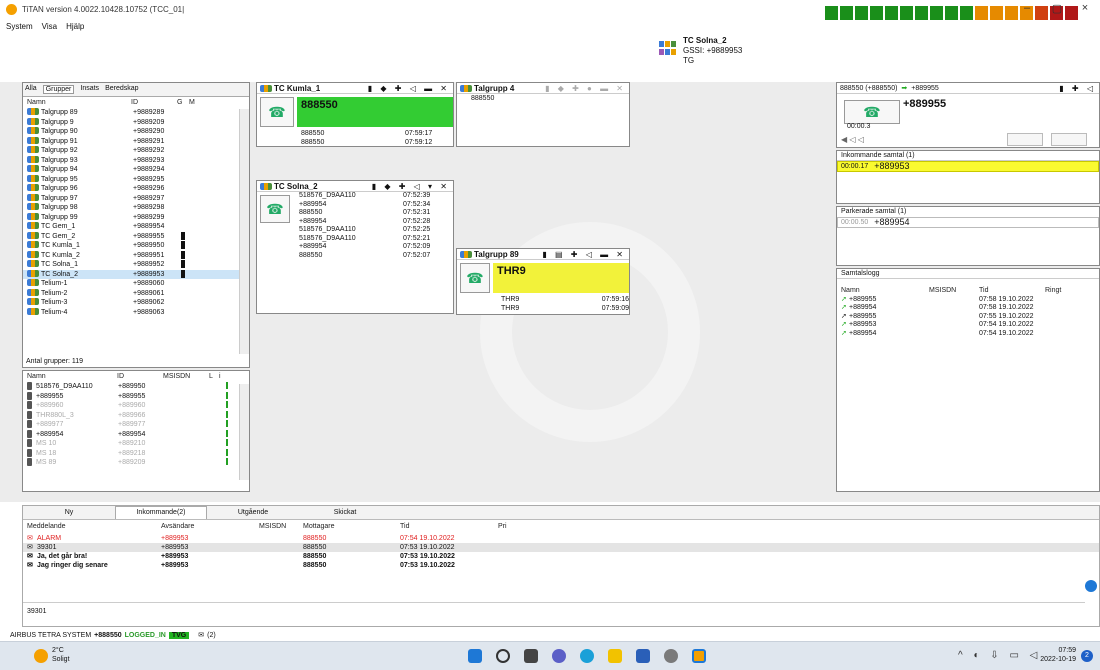 This screenshot has width=1100, height=670. I want to click on col-log-ringt: Ringt, so click(1053, 290).